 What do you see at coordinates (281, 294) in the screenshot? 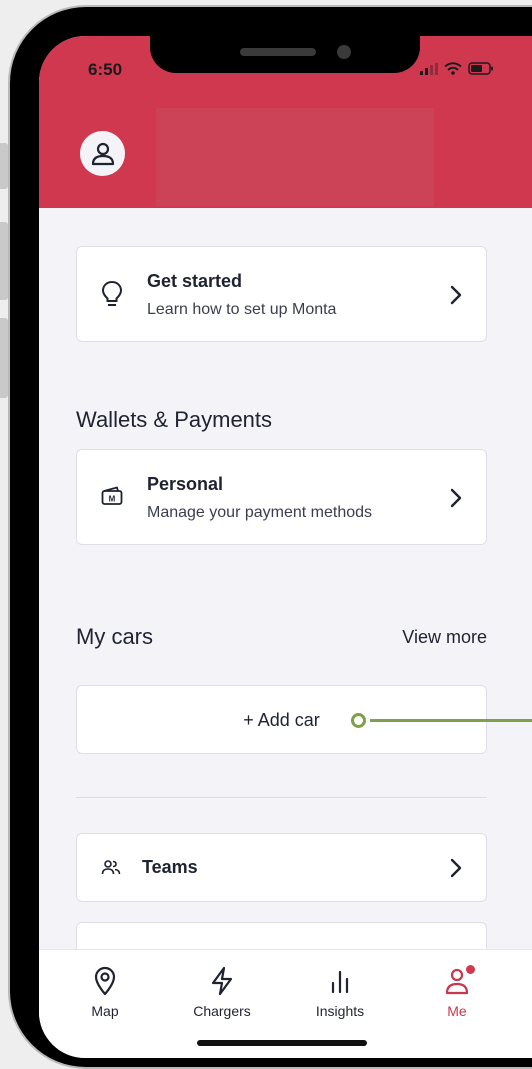
I see `get-started-card: Get started Learn how to set up Monta` at bounding box center [281, 294].